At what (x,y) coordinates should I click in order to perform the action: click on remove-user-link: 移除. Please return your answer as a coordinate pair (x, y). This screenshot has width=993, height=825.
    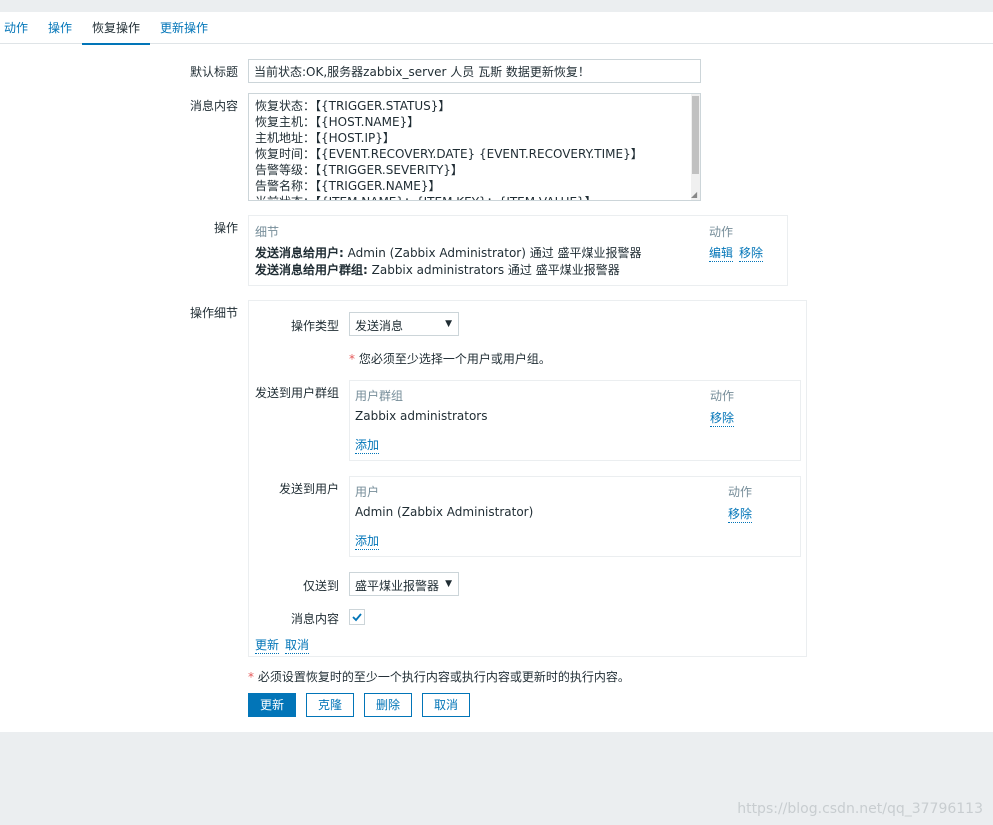
    Looking at the image, I should click on (740, 514).